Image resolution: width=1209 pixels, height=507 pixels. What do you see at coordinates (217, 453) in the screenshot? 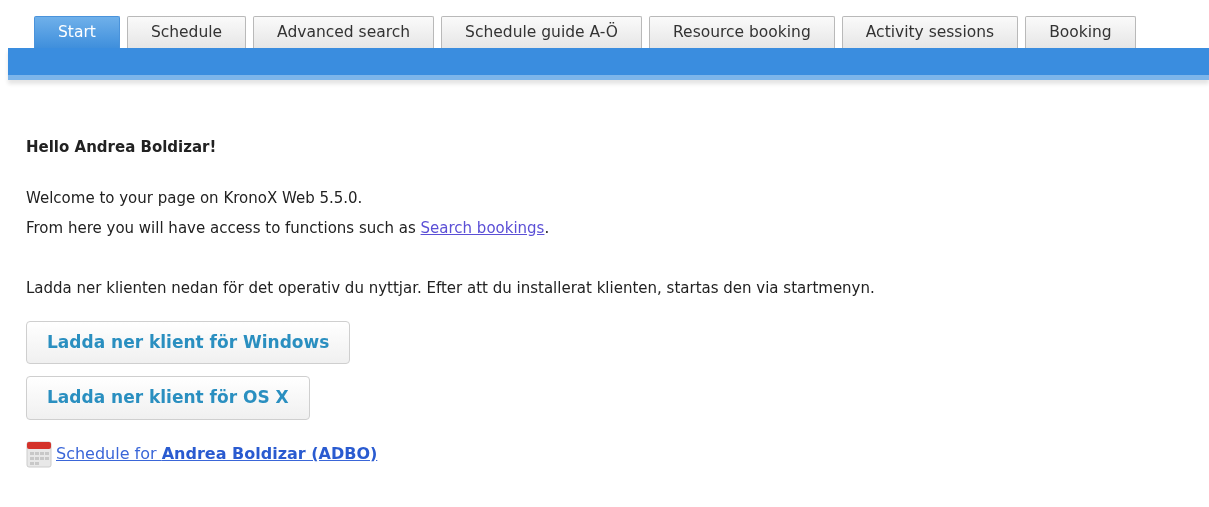
I see `schedule-link: Schedule for Andrea Boldizar (ADBO)` at bounding box center [217, 453].